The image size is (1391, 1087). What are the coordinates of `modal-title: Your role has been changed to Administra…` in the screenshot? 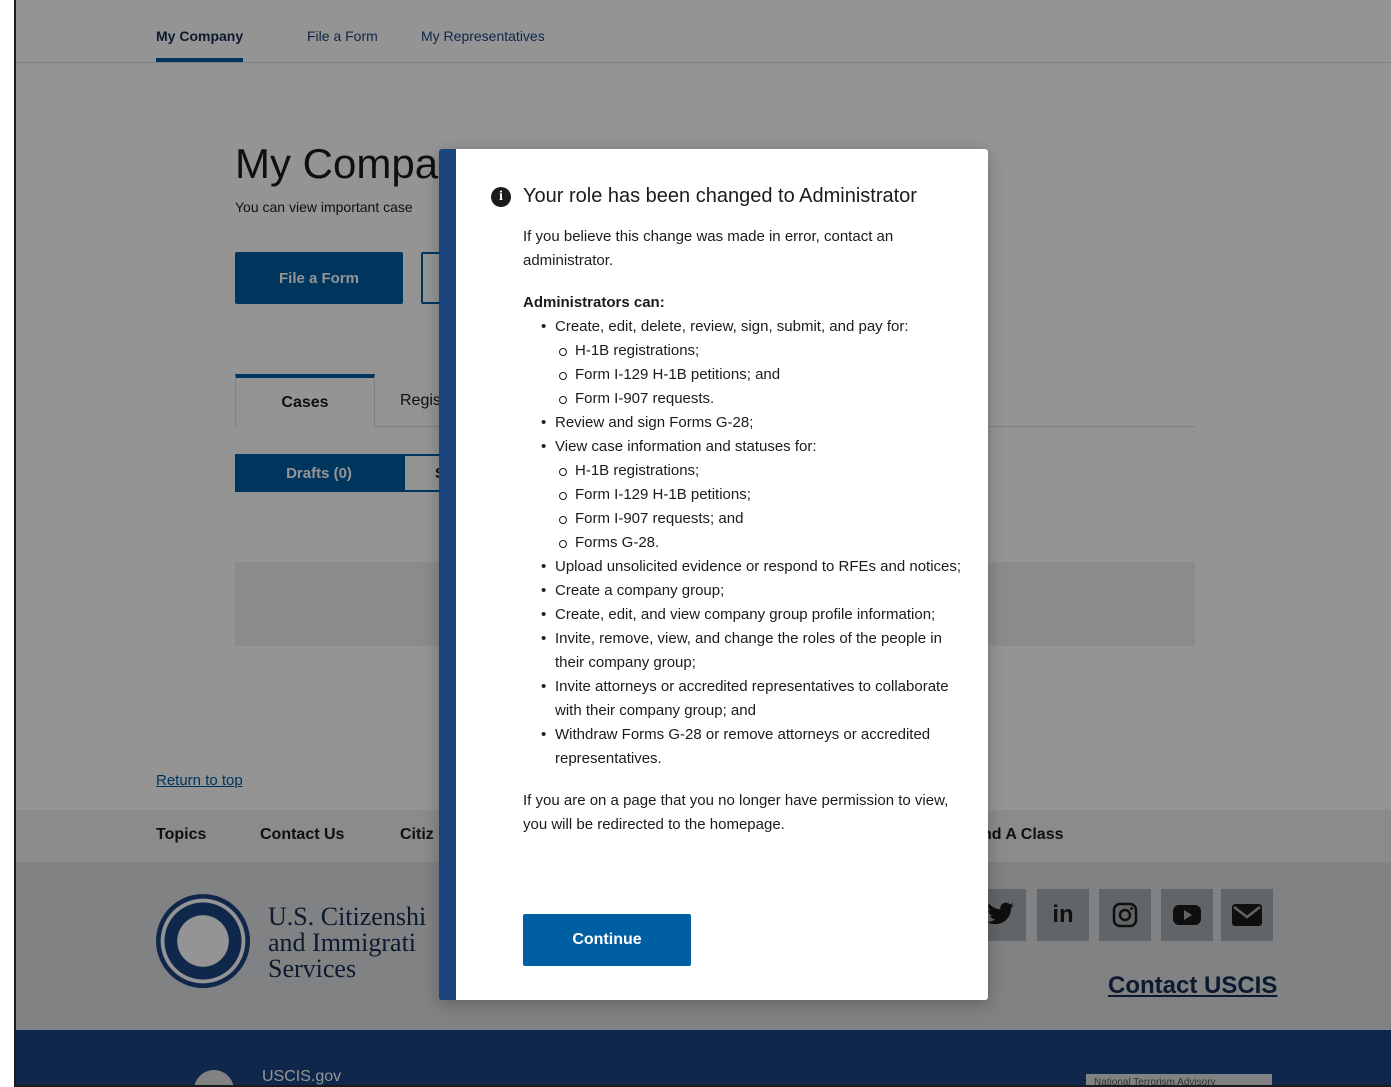 It's located at (720, 196).